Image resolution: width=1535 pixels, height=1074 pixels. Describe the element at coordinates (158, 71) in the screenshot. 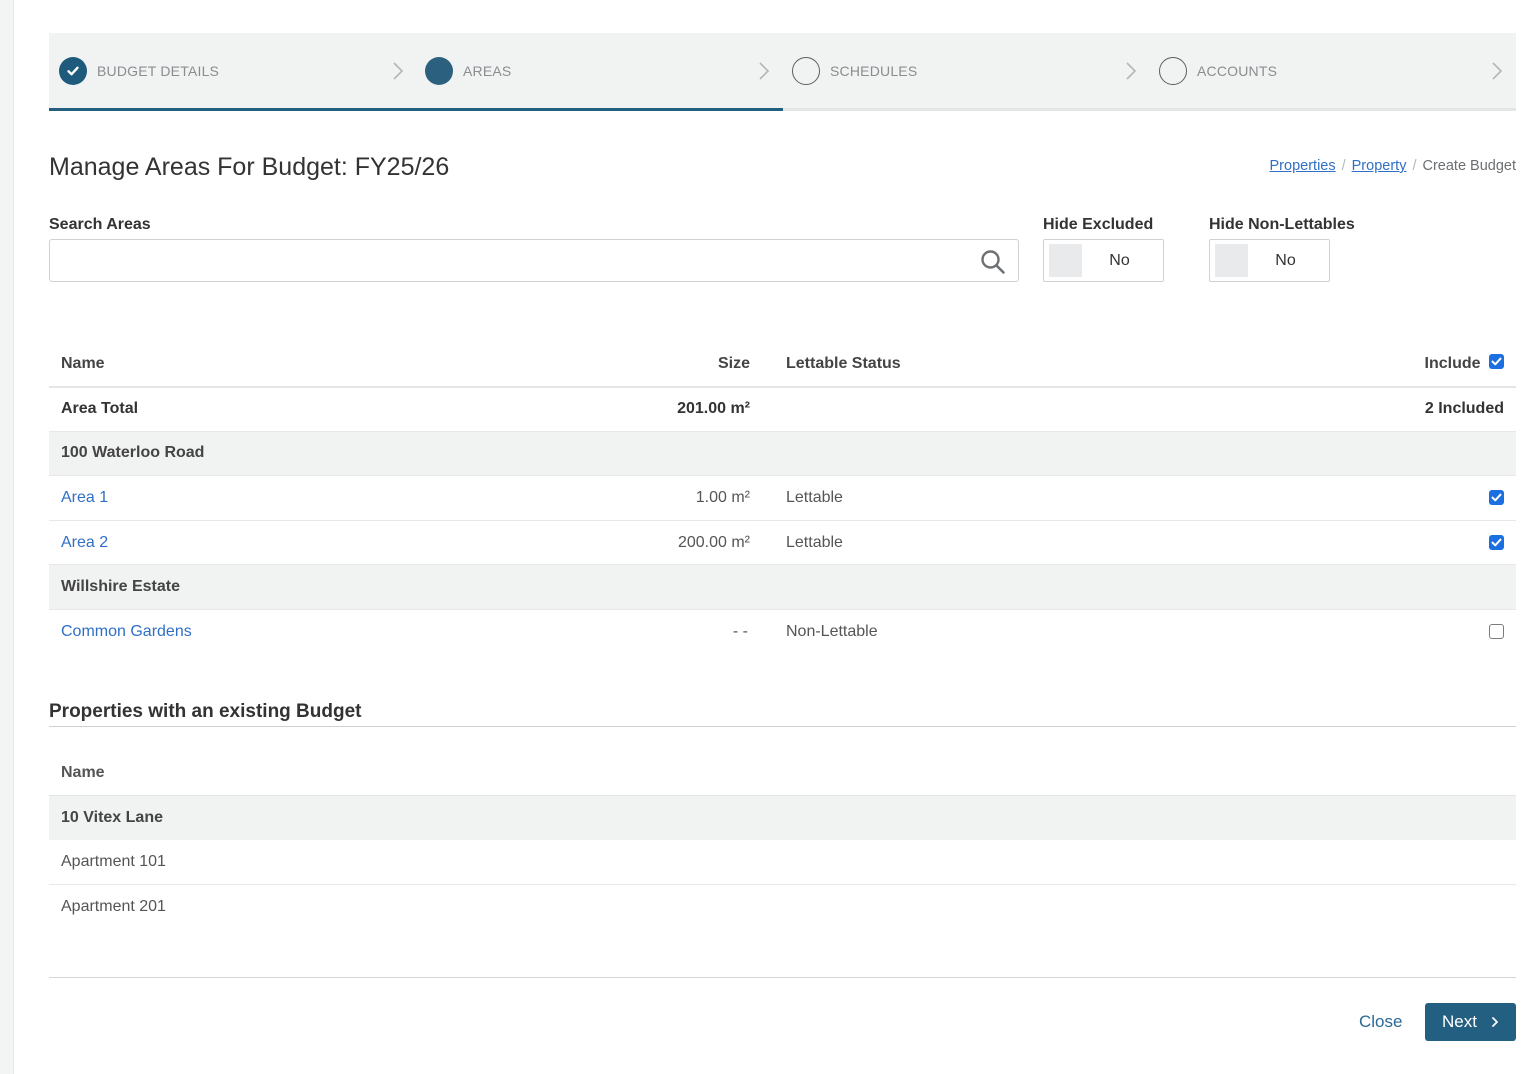

I see `wizard-step-label: BUDGET DETAILS` at that location.